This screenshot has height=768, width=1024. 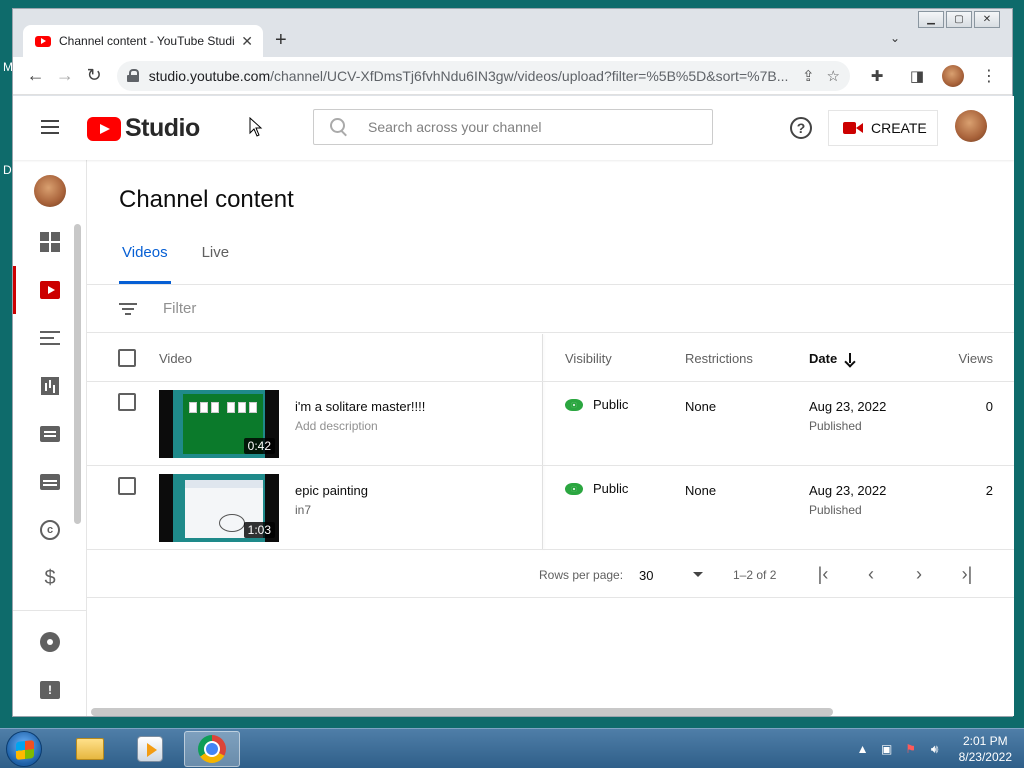 I want to click on action-center-flag-icon: ⚑, so click(x=911, y=749).